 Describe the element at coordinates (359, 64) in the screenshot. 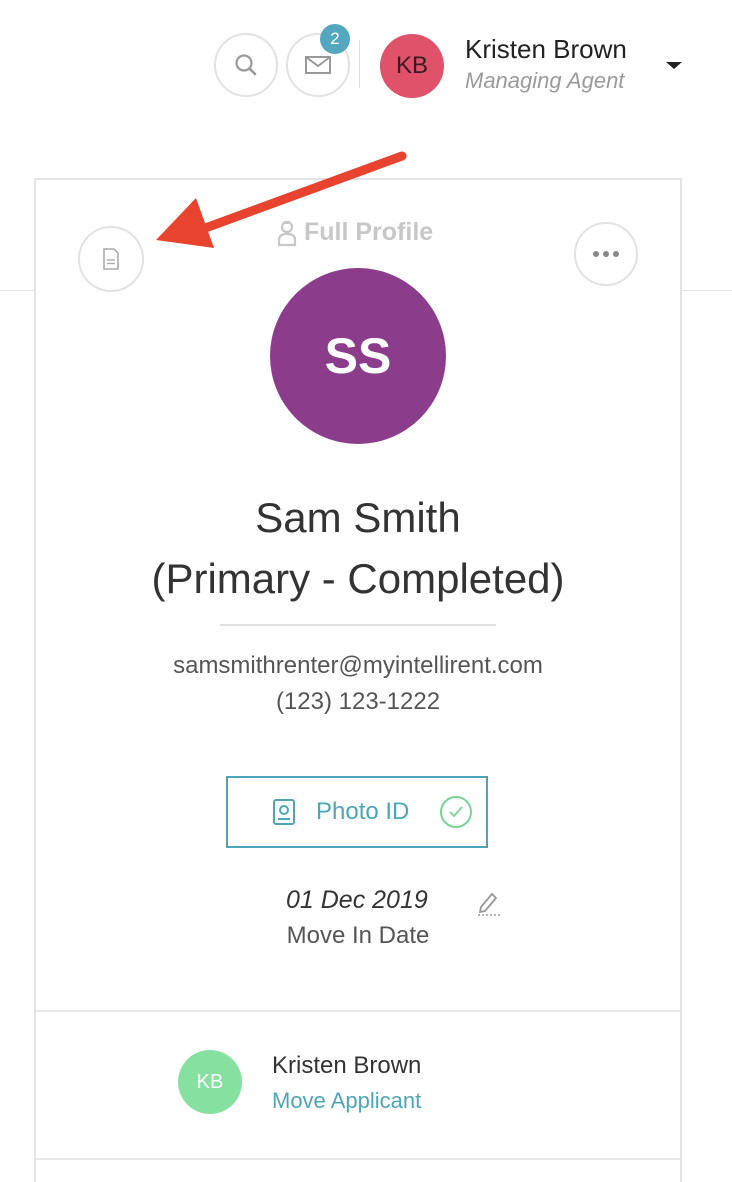

I see `header-separator` at that location.